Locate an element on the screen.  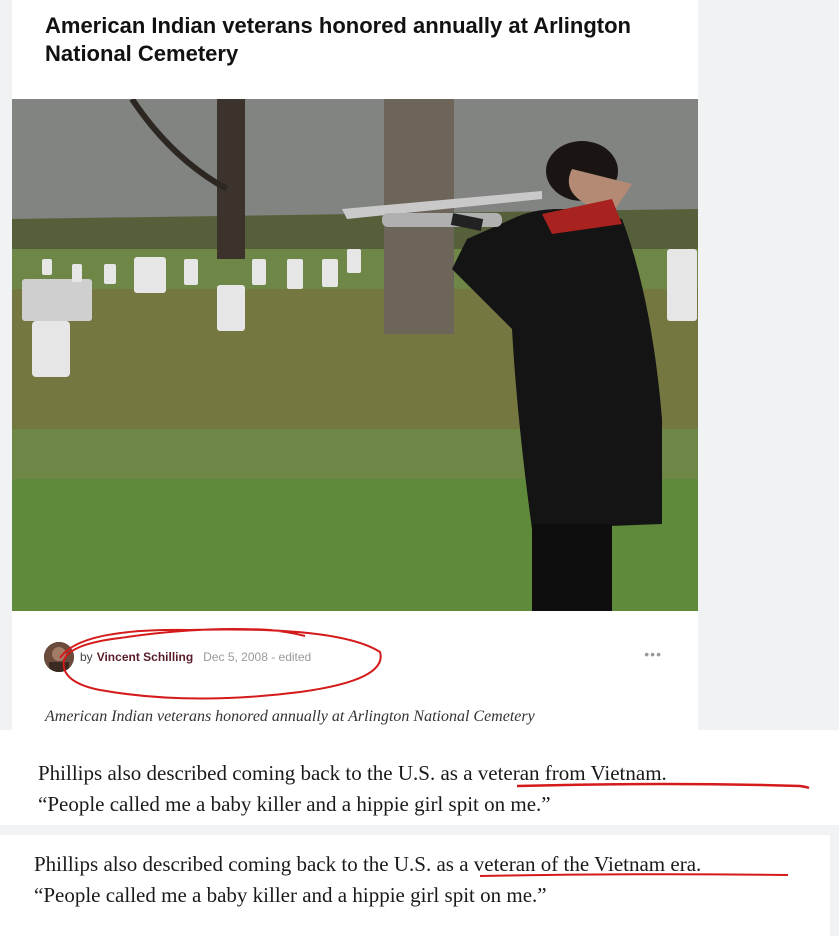
more-options-icon: ••• is located at coordinates (653, 654).